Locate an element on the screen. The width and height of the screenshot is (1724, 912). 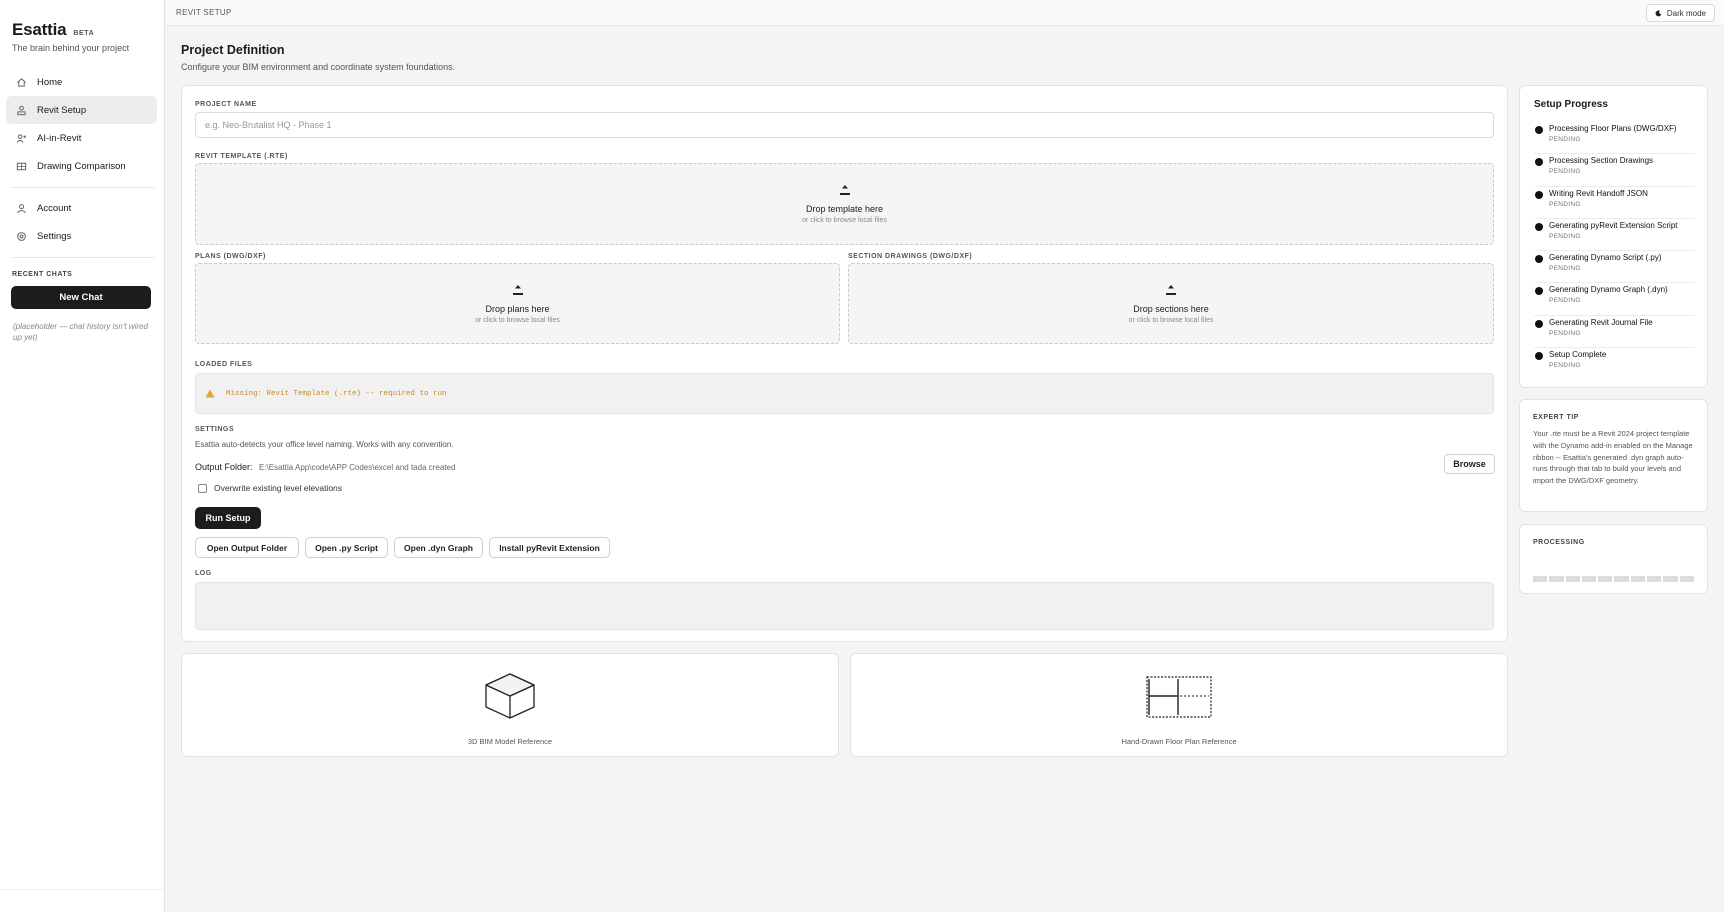
floor-plan-reference-card: Hand-Drawn Floor Plan Reference is located at coordinates (1179, 705).